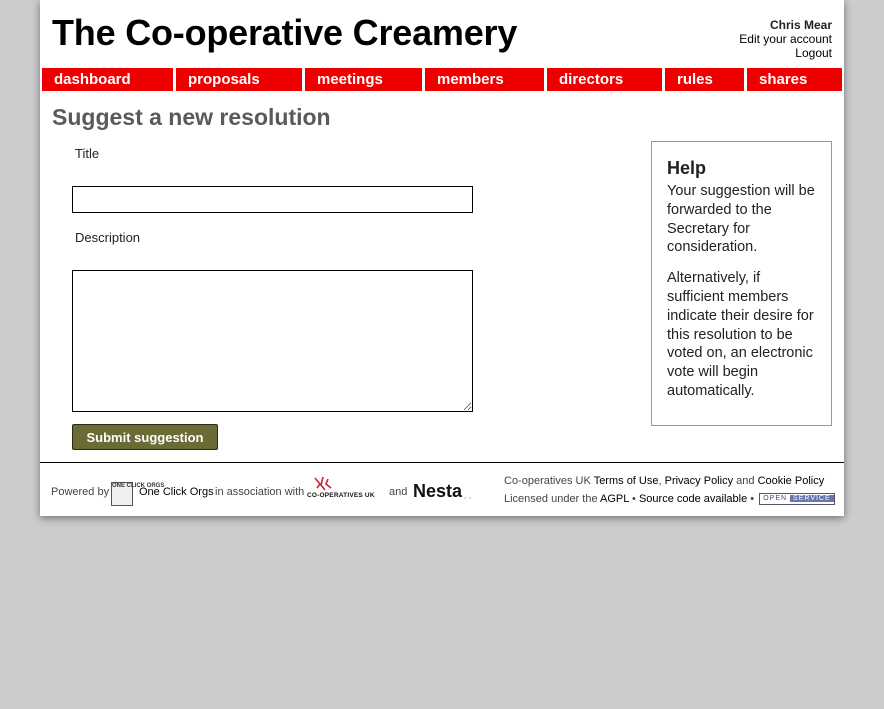  What do you see at coordinates (794, 79) in the screenshot?
I see `nav-tab-shares: shares` at bounding box center [794, 79].